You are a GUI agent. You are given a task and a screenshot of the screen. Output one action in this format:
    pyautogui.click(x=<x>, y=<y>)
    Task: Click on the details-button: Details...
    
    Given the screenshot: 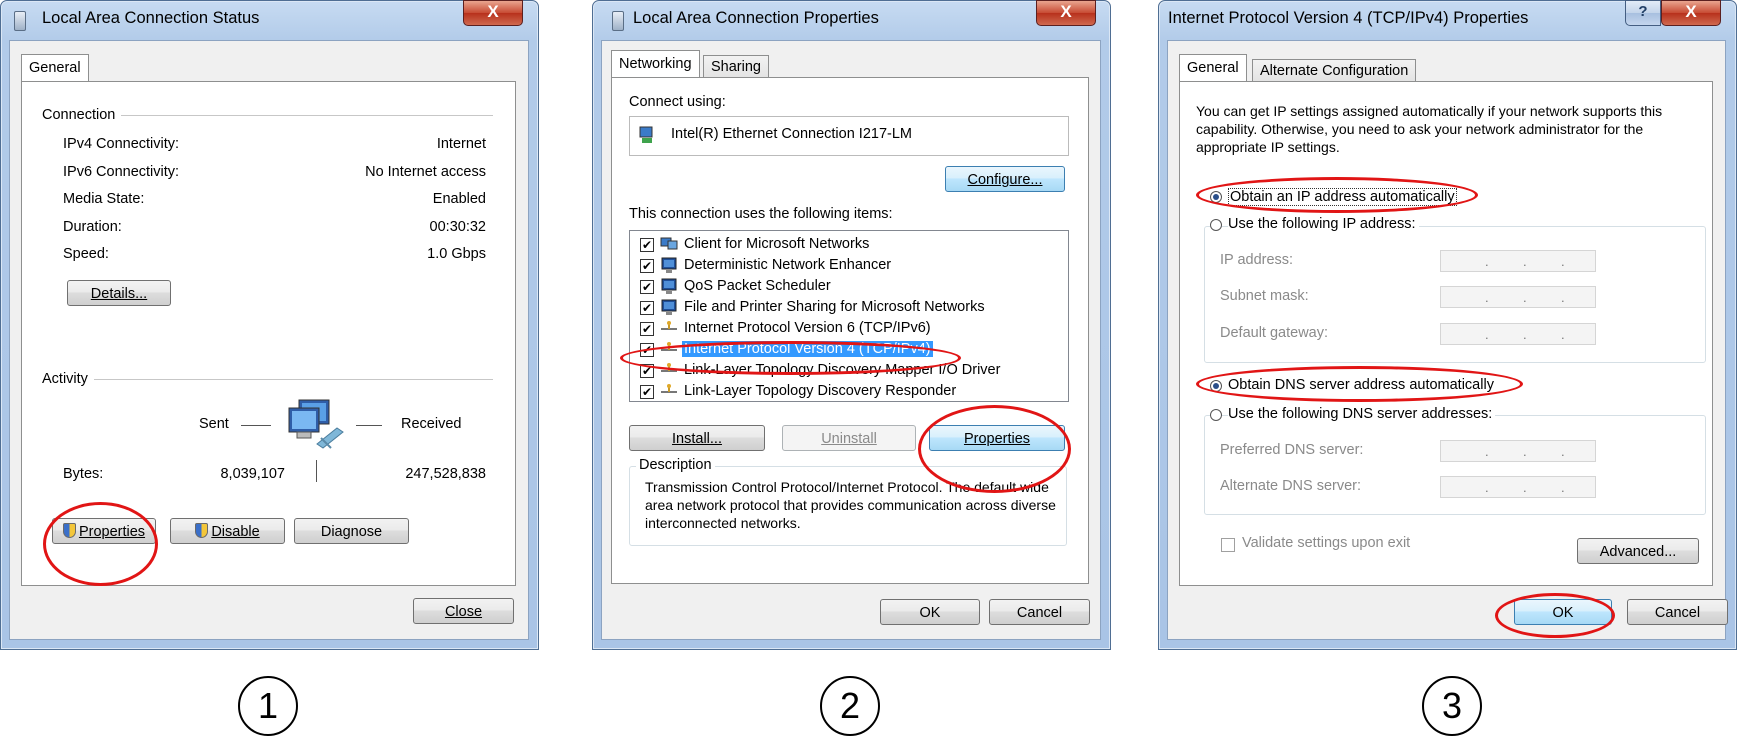 What is the action you would take?
    pyautogui.click(x=119, y=293)
    